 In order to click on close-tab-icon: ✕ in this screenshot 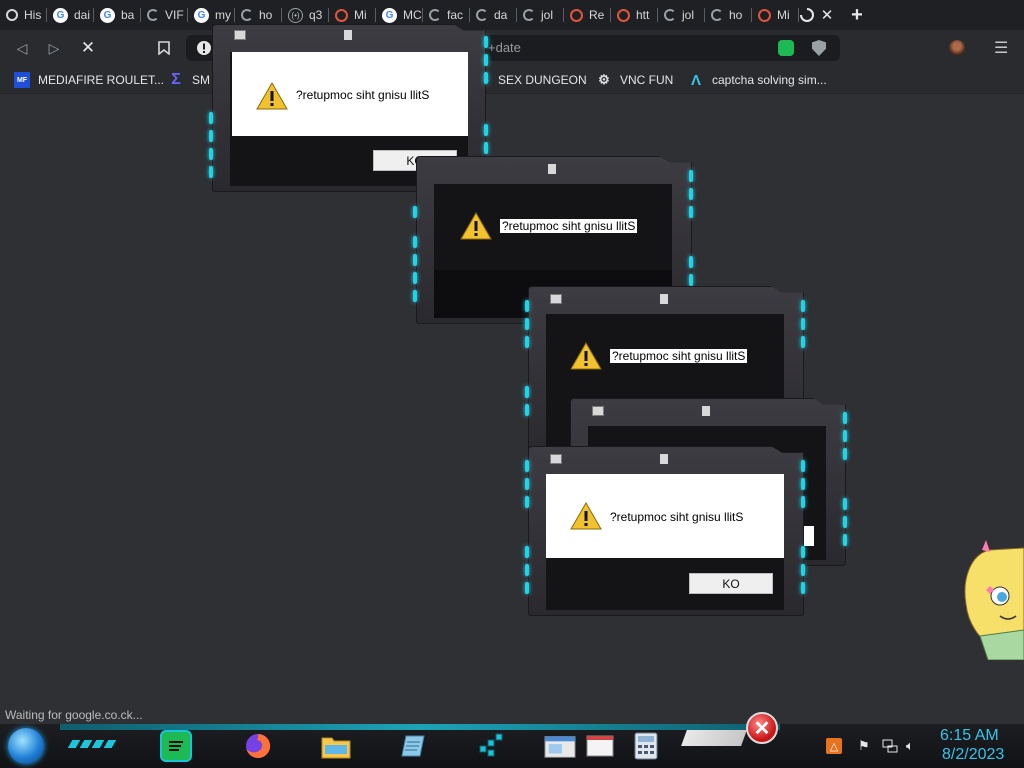, I will do `click(827, 15)`.